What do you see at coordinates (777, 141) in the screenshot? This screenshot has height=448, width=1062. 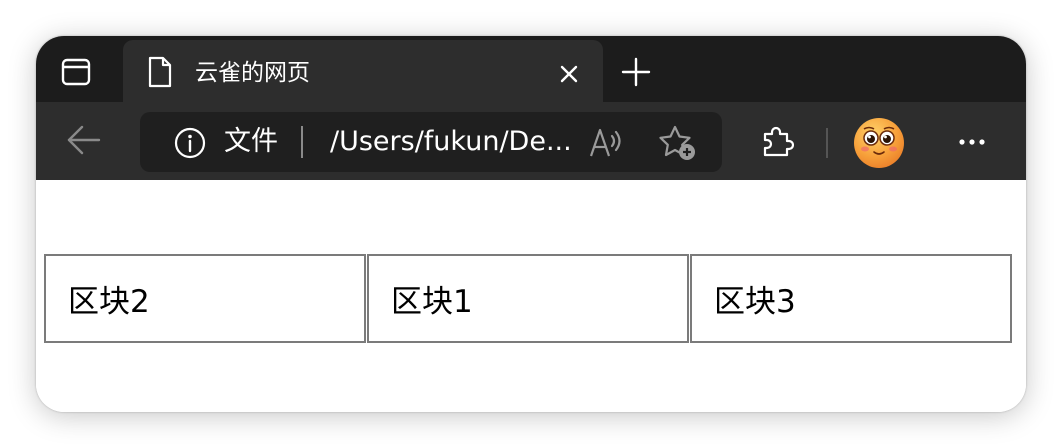 I see `puzzle-icon` at bounding box center [777, 141].